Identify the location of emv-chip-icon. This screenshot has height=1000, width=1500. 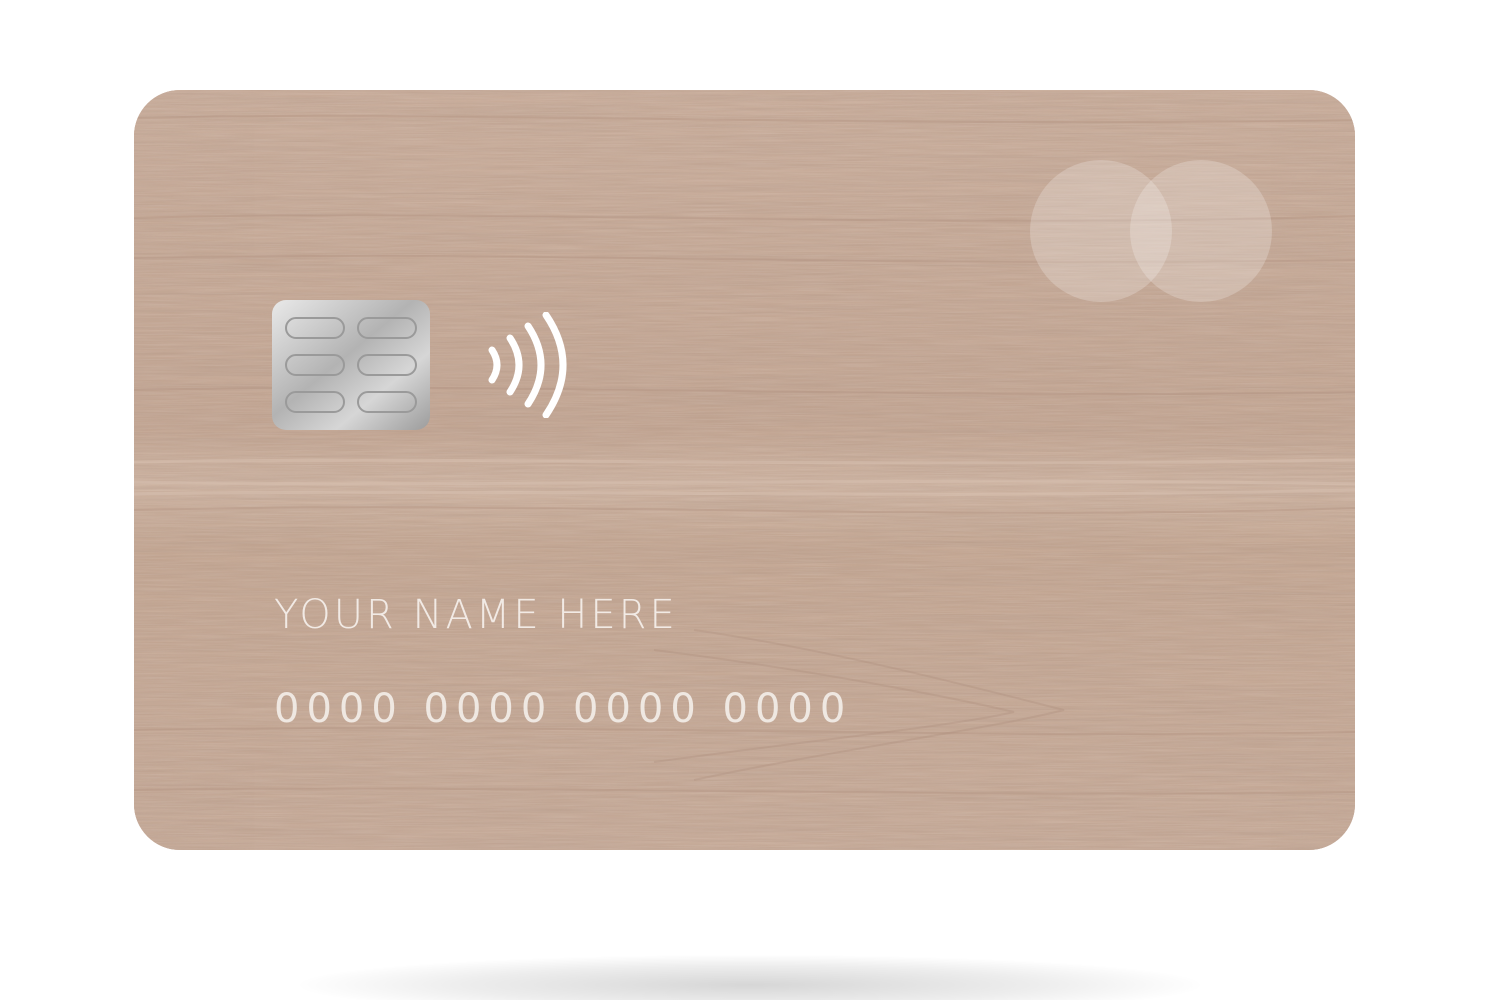
(351, 365).